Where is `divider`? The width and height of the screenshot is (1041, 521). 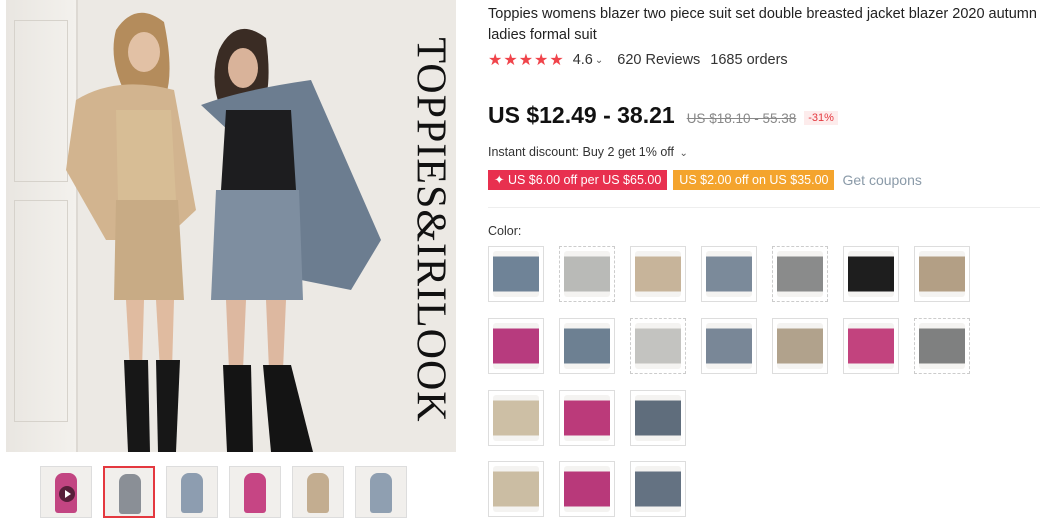
divider is located at coordinates (764, 207).